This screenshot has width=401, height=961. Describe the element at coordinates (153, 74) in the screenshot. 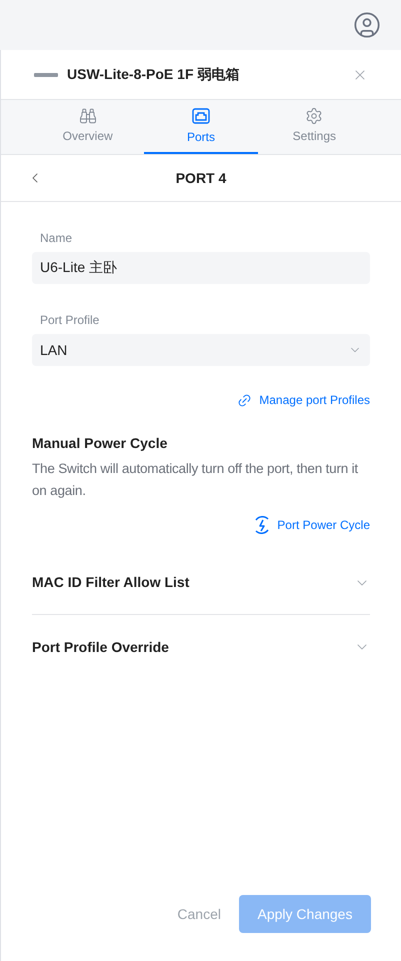

I see `device-title: USW-Lite-8-PoE 1F 弱电箱` at that location.